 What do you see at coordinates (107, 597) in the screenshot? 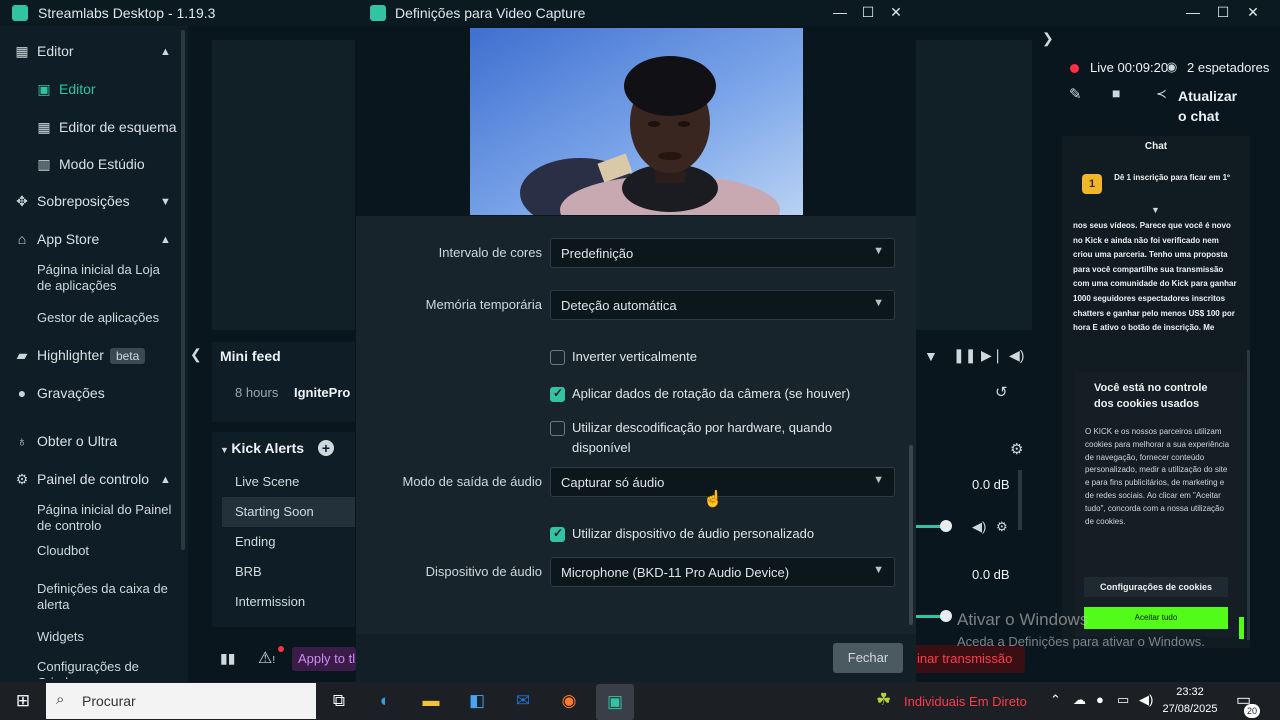
I see `sidebar-item-alertbox: Definições da caixa de alerta` at bounding box center [107, 597].